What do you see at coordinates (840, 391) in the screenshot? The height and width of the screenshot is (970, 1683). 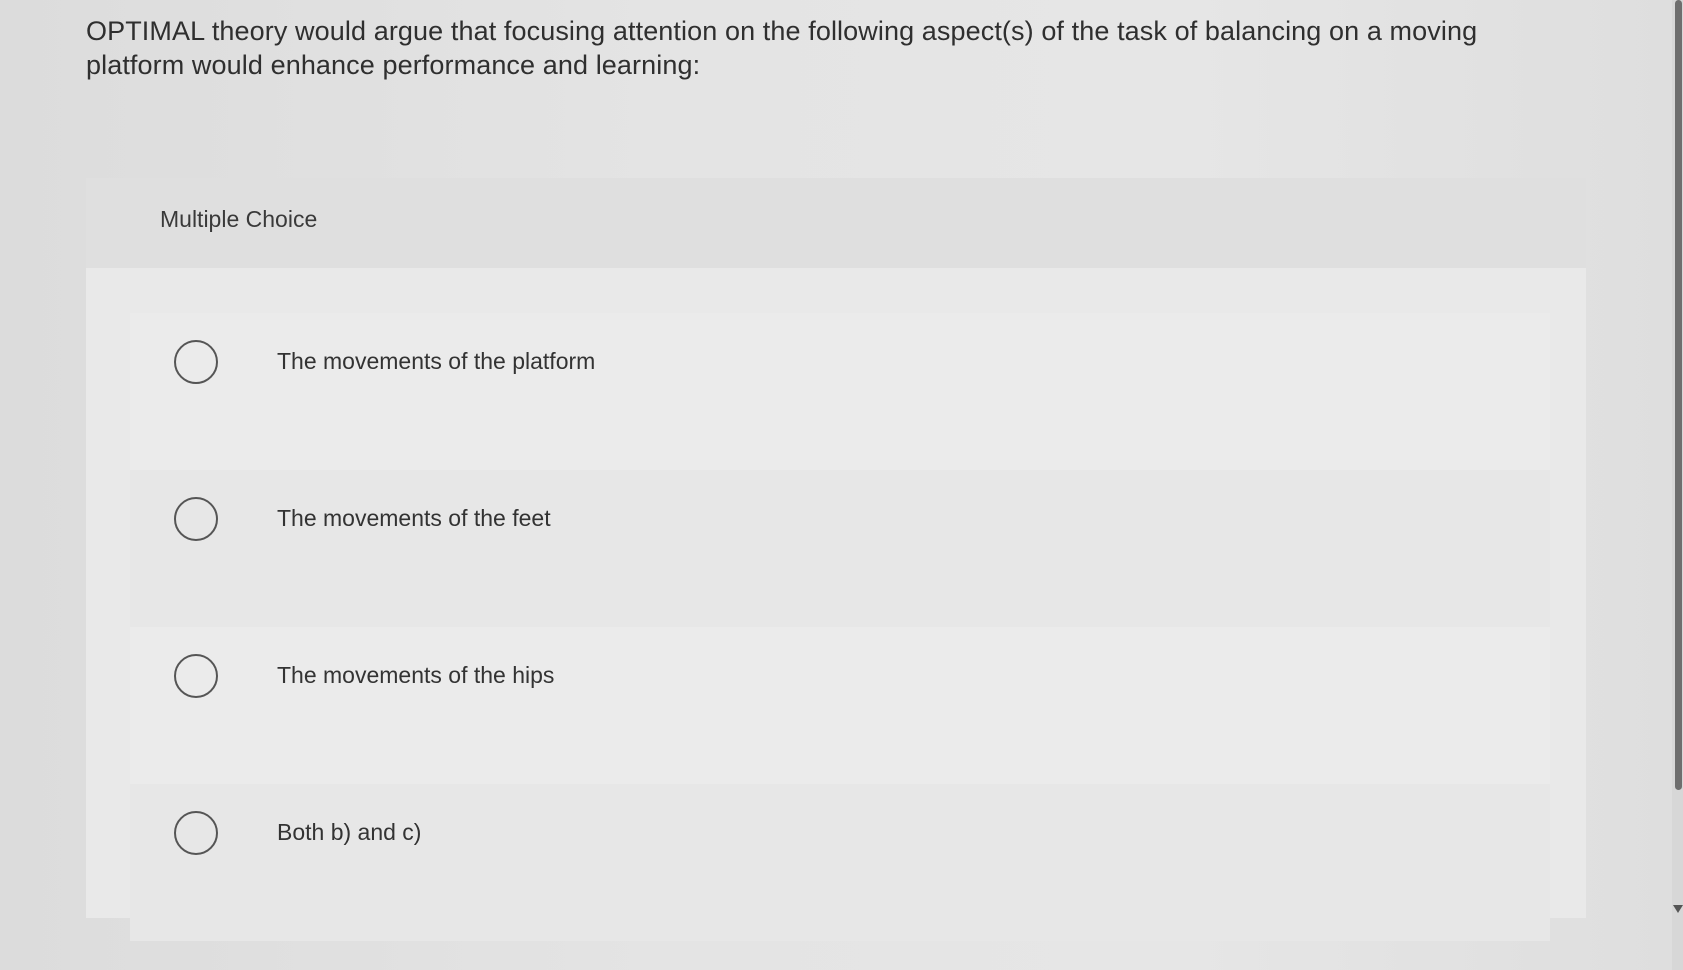 I see `answer-option-a: The movements of the platform` at bounding box center [840, 391].